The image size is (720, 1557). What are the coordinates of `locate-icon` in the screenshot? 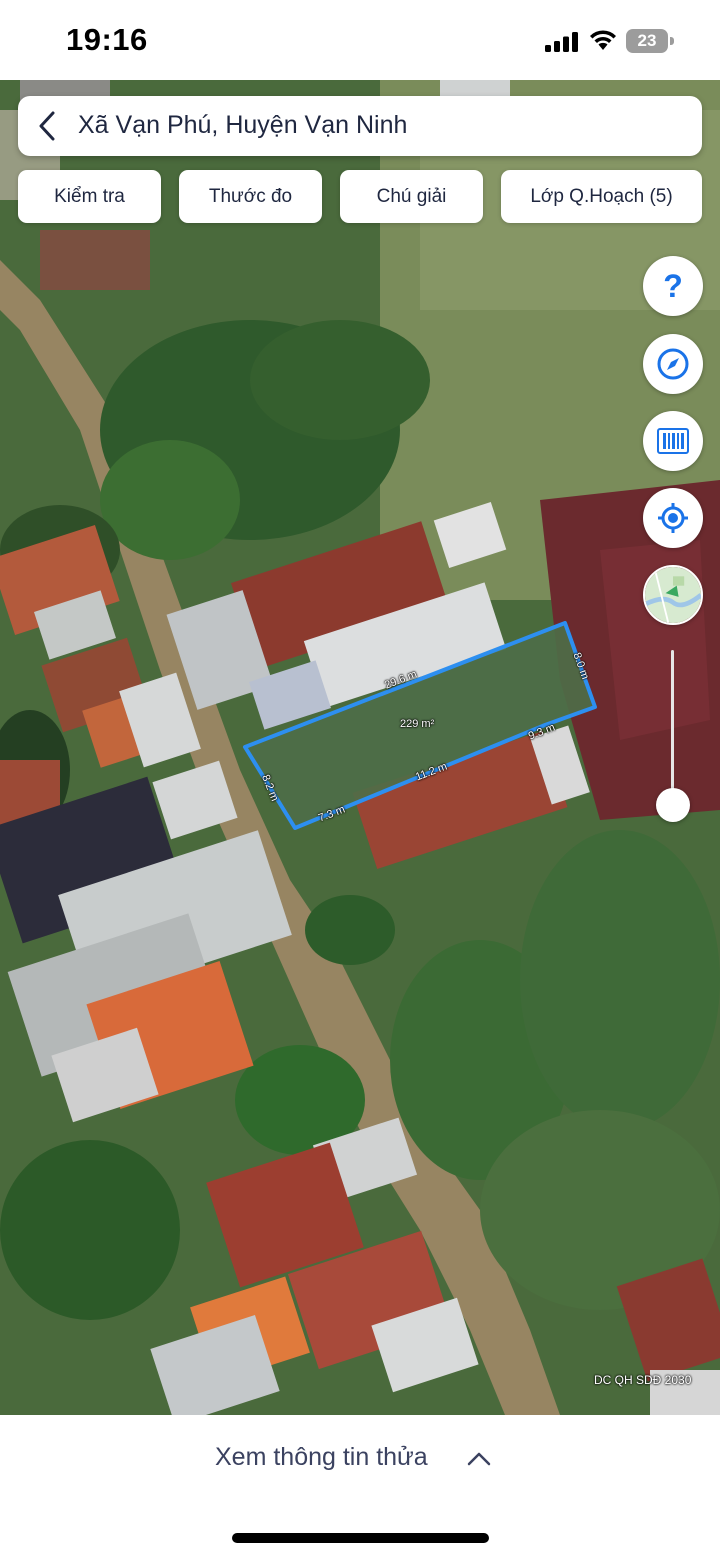 It's located at (673, 518).